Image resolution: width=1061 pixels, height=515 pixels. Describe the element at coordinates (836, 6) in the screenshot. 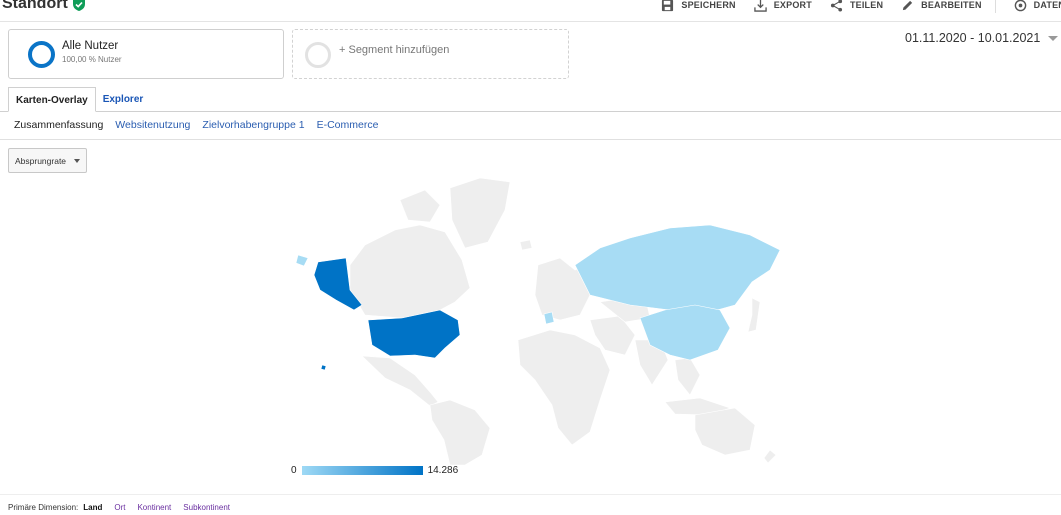

I see `share-icon` at that location.